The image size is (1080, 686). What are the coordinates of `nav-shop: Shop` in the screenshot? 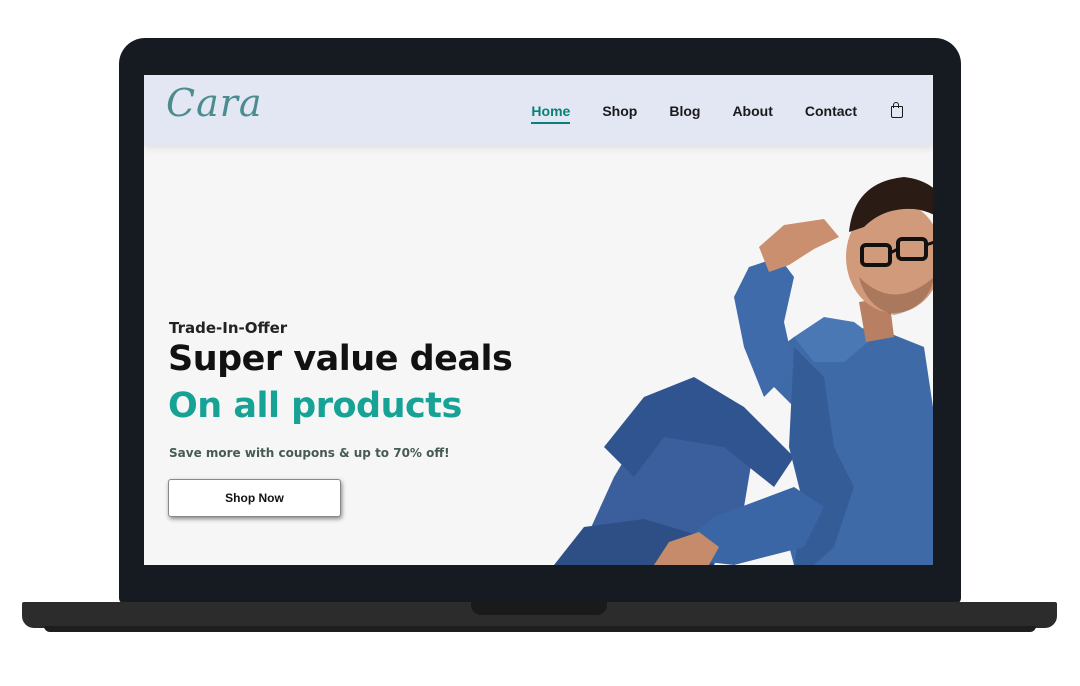 It's located at (619, 111).